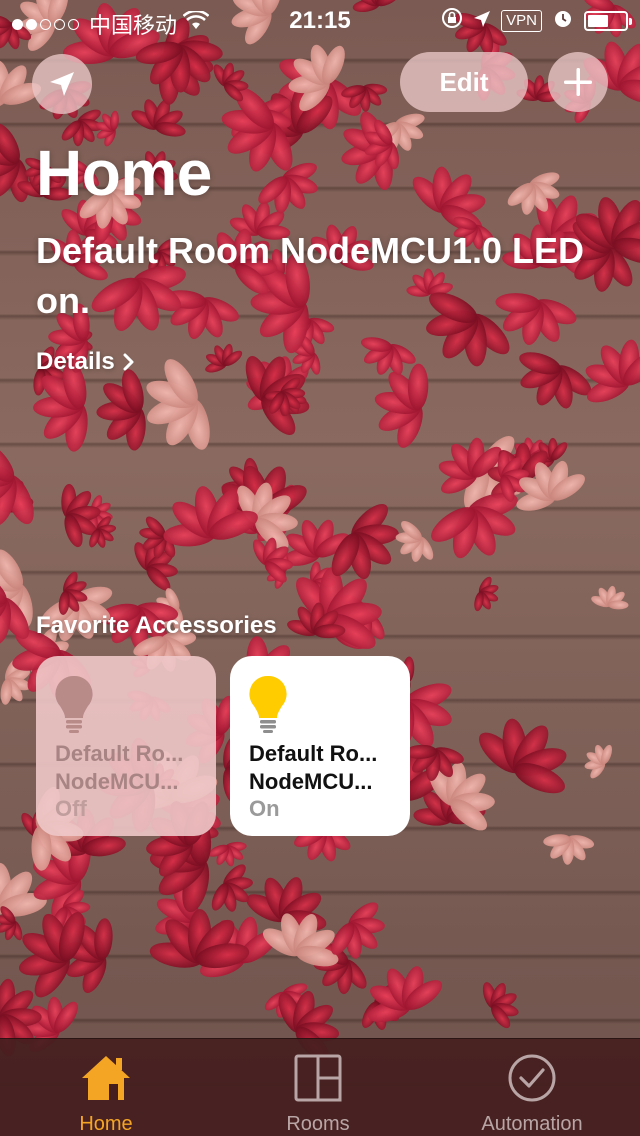 The height and width of the screenshot is (1136, 640). What do you see at coordinates (521, 21) in the screenshot?
I see `vpn-badge: VPN` at bounding box center [521, 21].